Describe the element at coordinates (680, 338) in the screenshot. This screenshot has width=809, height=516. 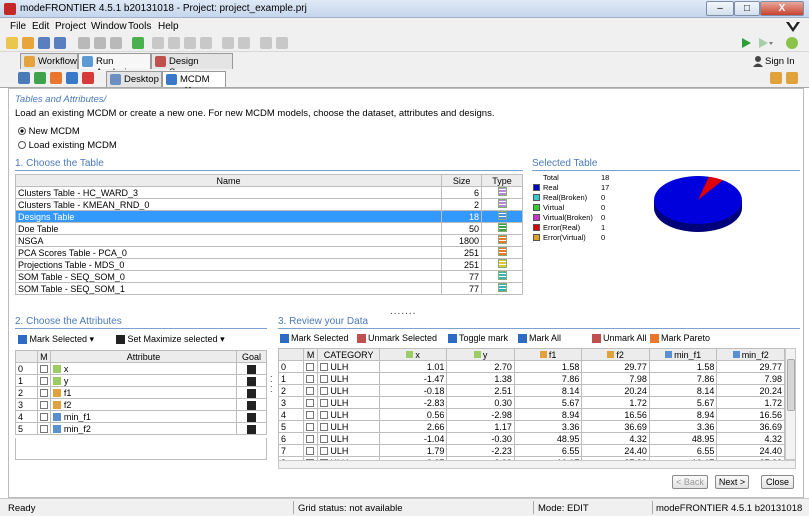
I see `mark-pareto-button: Mark Pareto` at that location.